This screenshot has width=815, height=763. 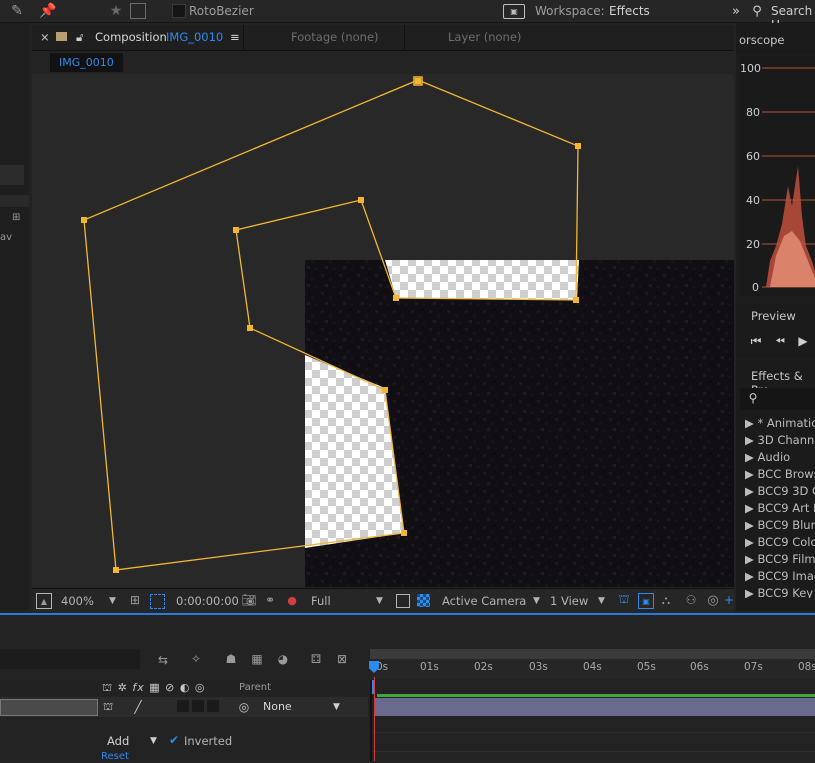 I want to click on region-of-interest-icon, so click(x=403, y=601).